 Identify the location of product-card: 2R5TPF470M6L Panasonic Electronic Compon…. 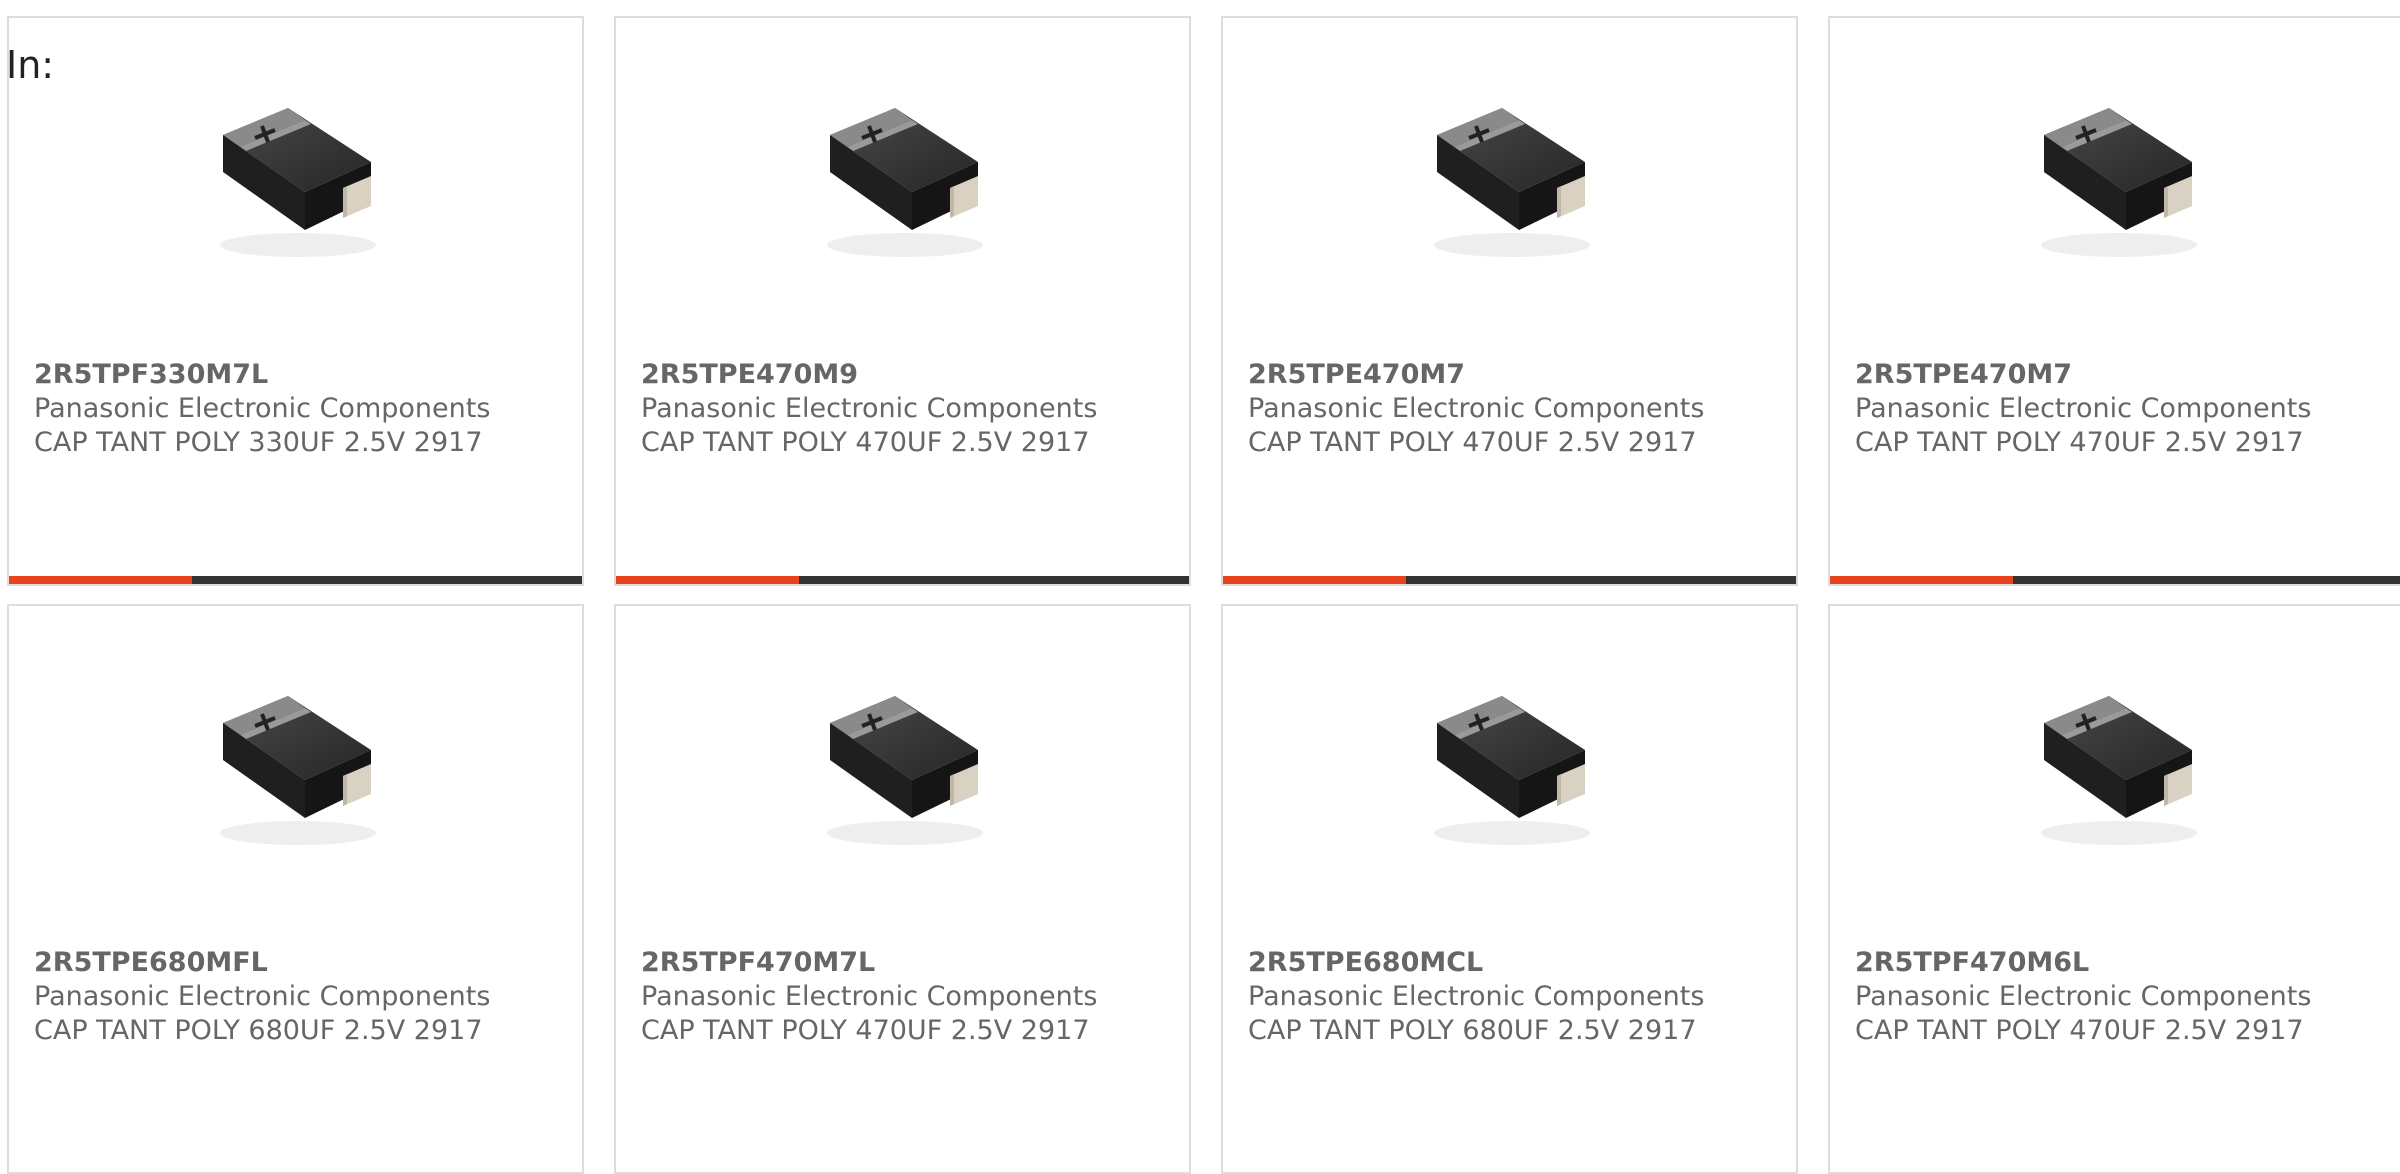
(2114, 889).